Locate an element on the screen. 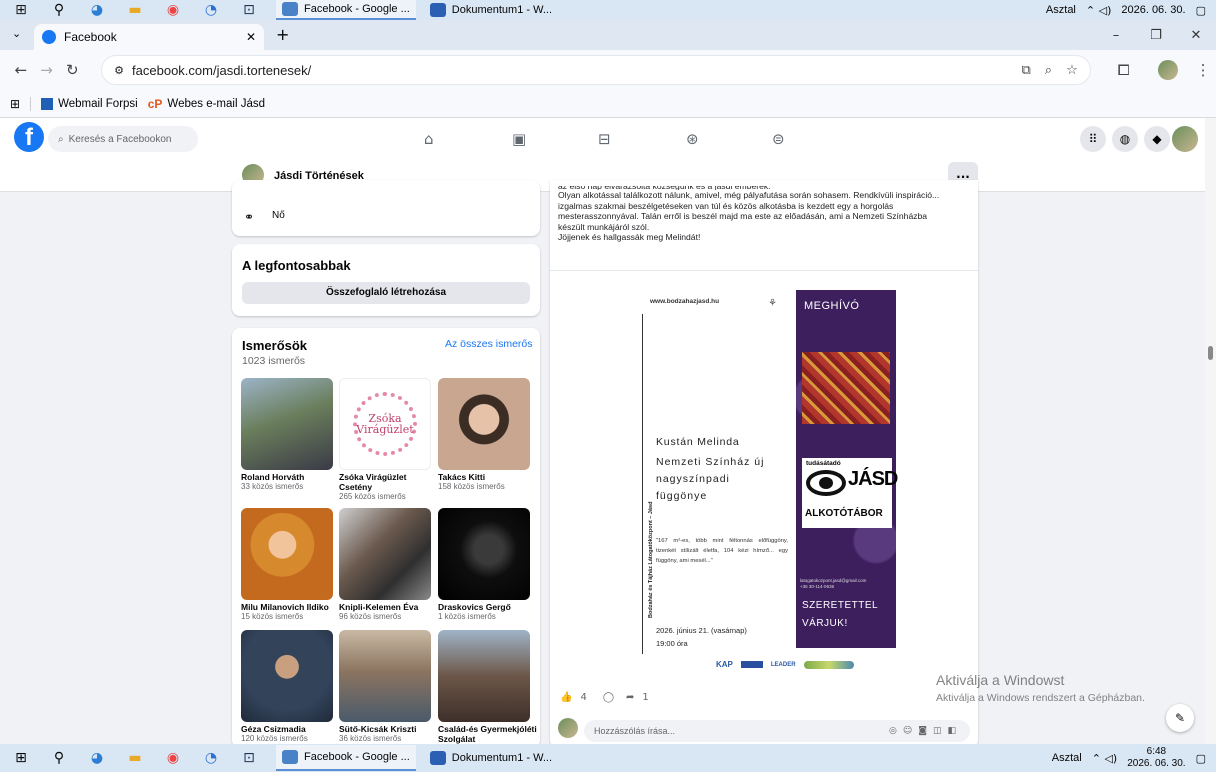  menu-grid-icon: ⠿ is located at coordinates (1093, 139).